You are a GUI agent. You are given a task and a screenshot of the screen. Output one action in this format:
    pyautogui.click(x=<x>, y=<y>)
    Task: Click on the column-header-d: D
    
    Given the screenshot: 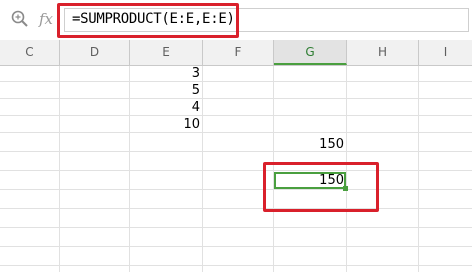 What is the action you would take?
    pyautogui.click(x=95, y=52)
    